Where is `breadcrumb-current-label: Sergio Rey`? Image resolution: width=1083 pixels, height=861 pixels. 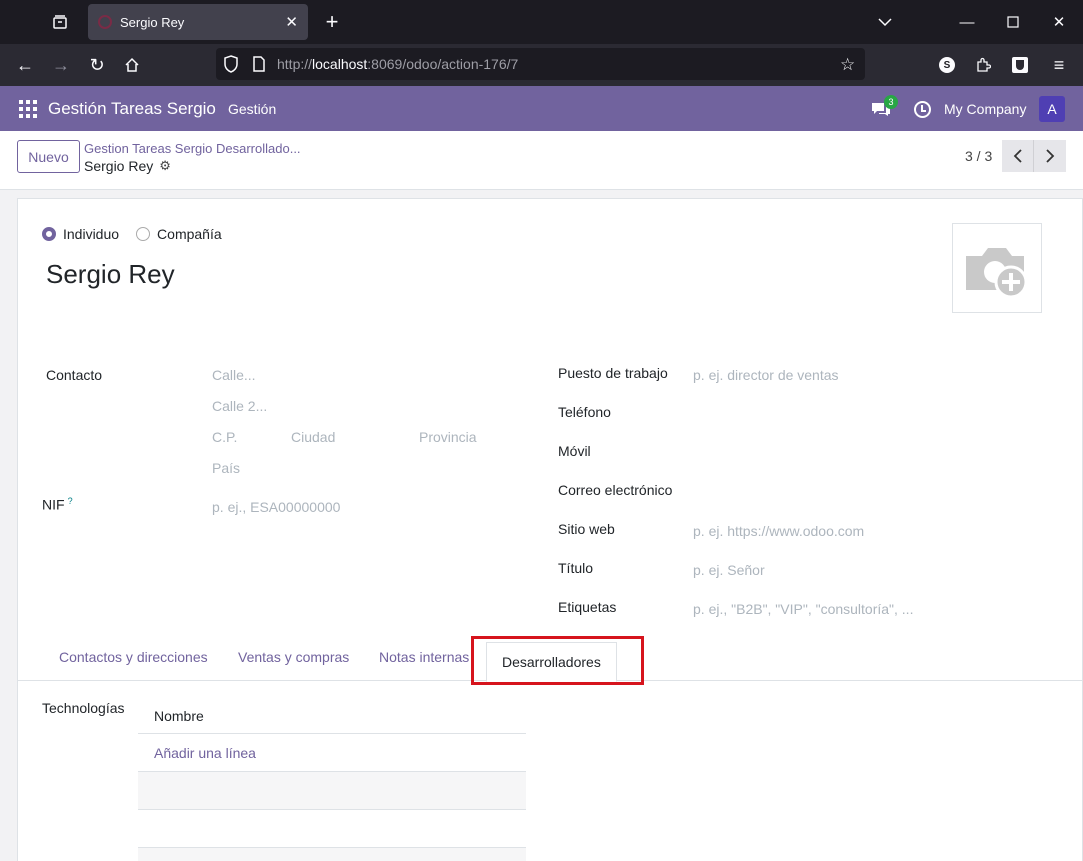 breadcrumb-current-label: Sergio Rey is located at coordinates (119, 166).